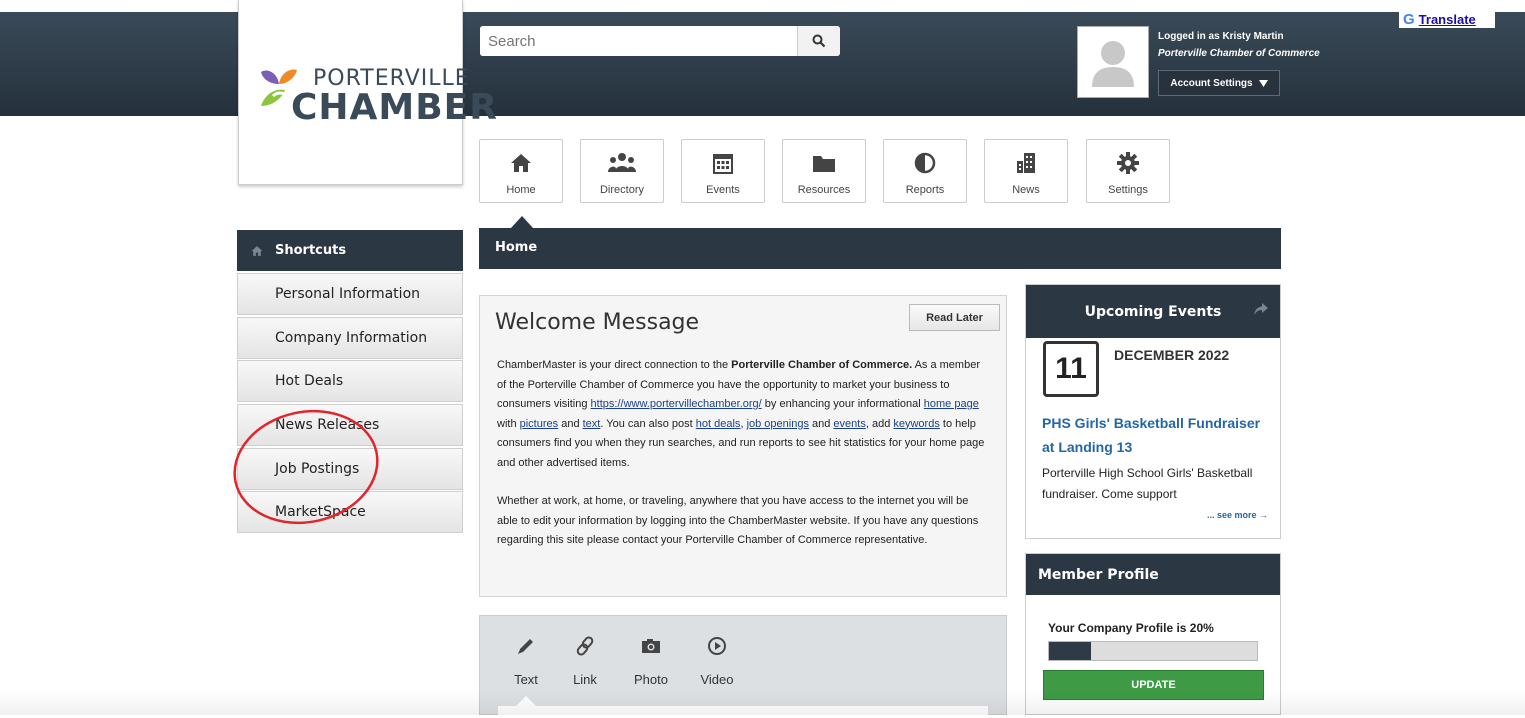  I want to click on nav-home: Home, so click(521, 171).